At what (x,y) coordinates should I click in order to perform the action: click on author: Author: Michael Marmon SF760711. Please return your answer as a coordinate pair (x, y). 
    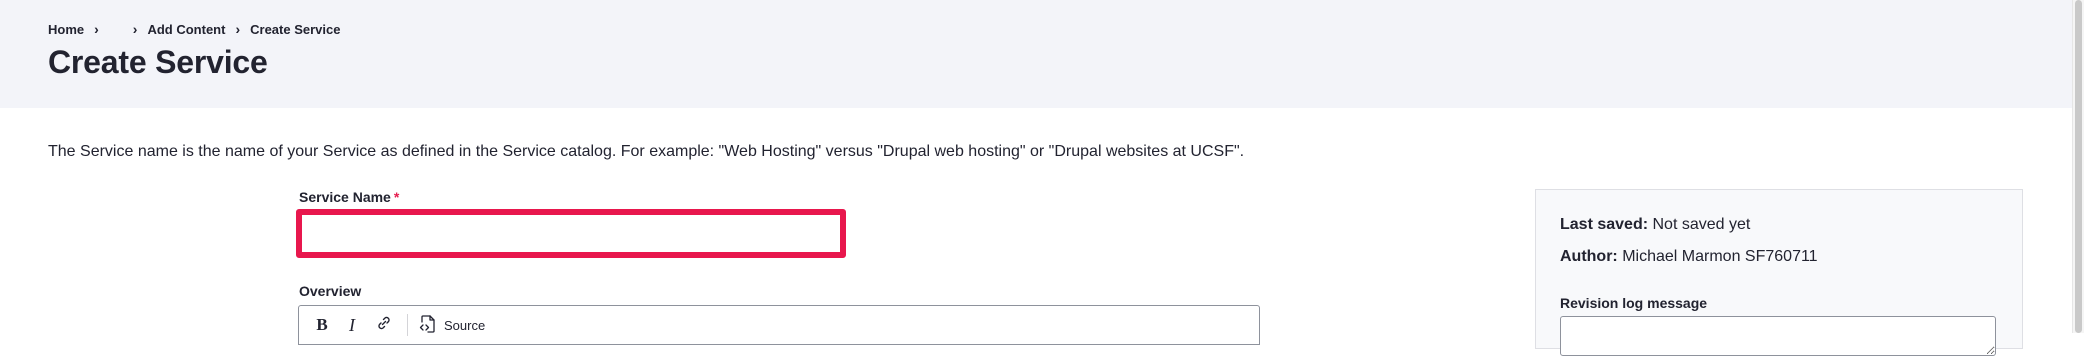
    Looking at the image, I should click on (1689, 257).